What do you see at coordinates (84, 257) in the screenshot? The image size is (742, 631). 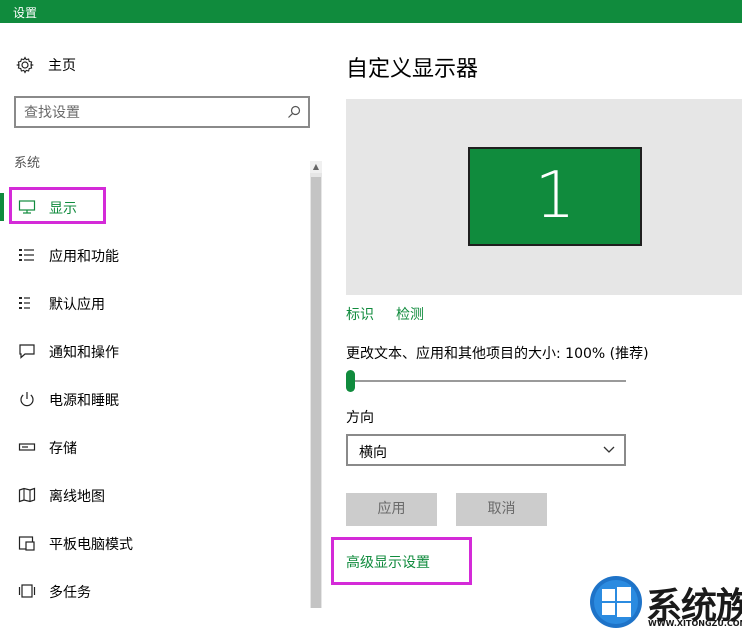 I see `sidebar-item-label: 应用和功能` at bounding box center [84, 257].